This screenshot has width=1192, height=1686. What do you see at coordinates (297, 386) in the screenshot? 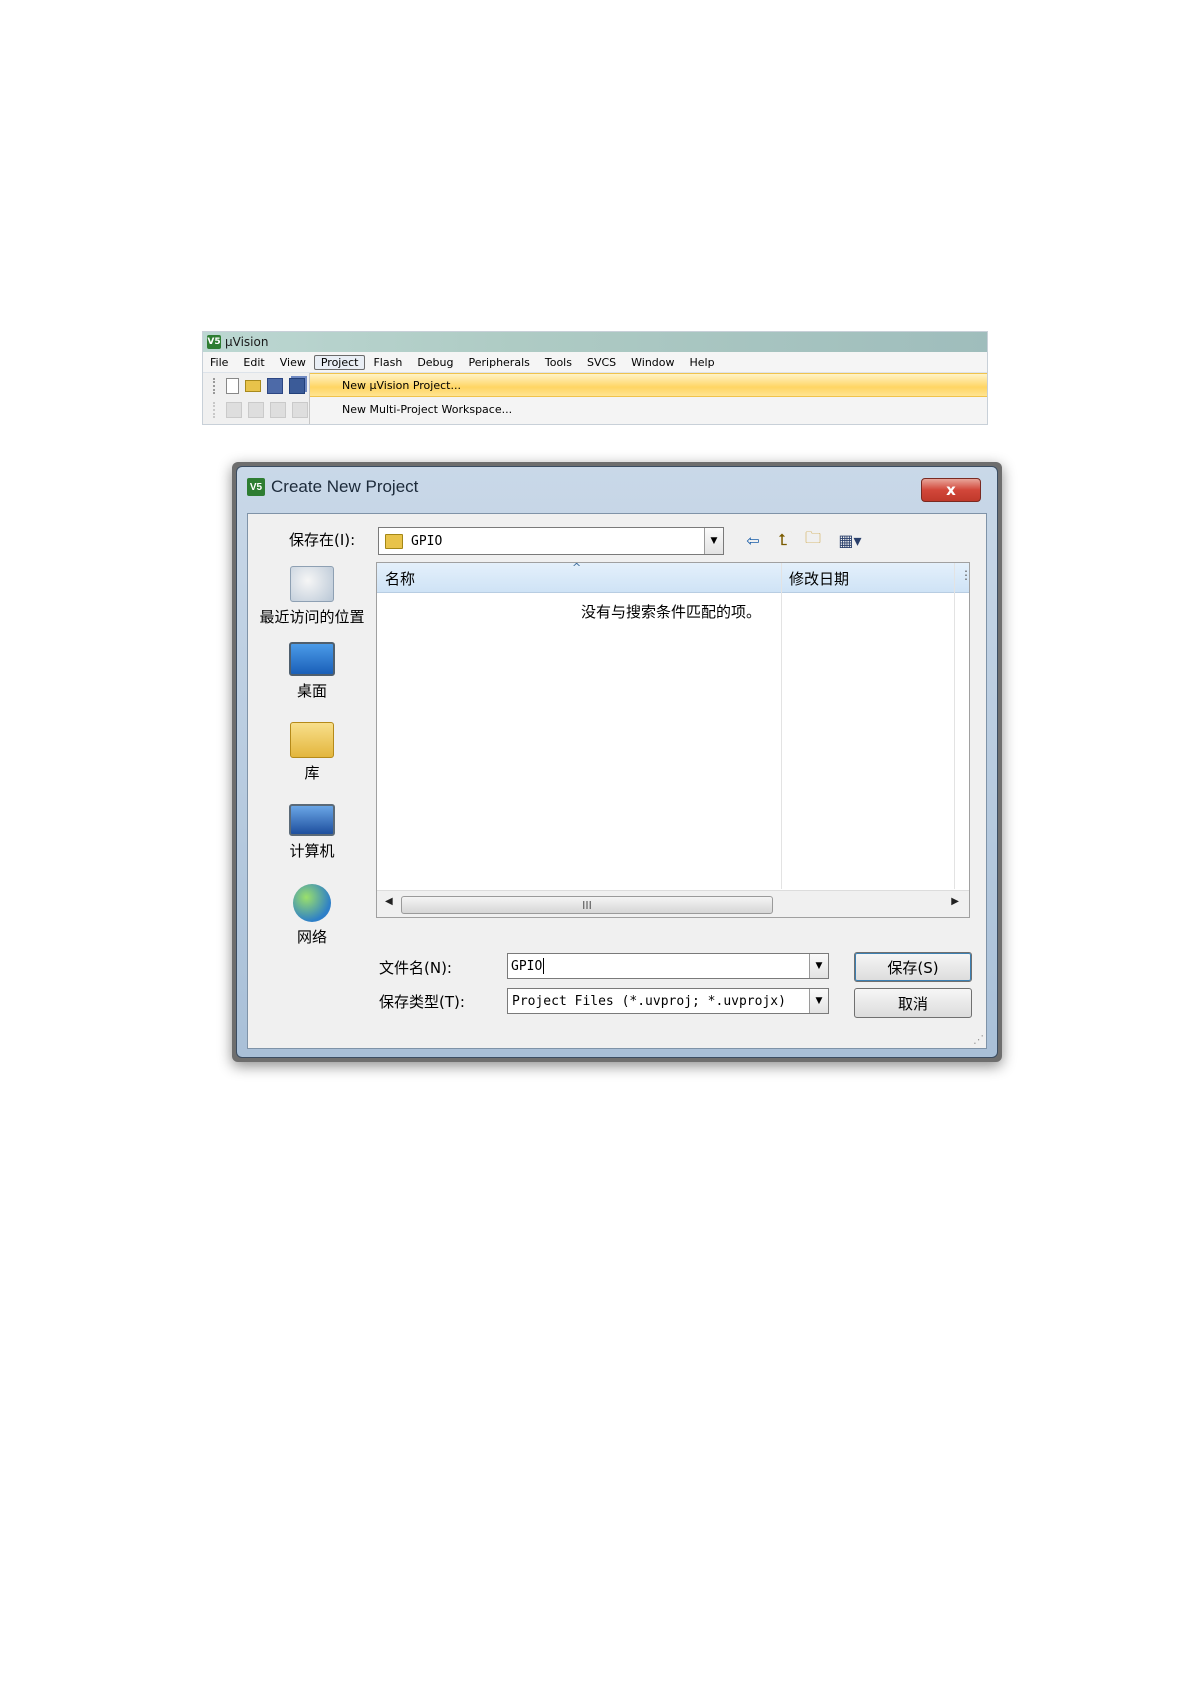
I see `save-all-icon` at bounding box center [297, 386].